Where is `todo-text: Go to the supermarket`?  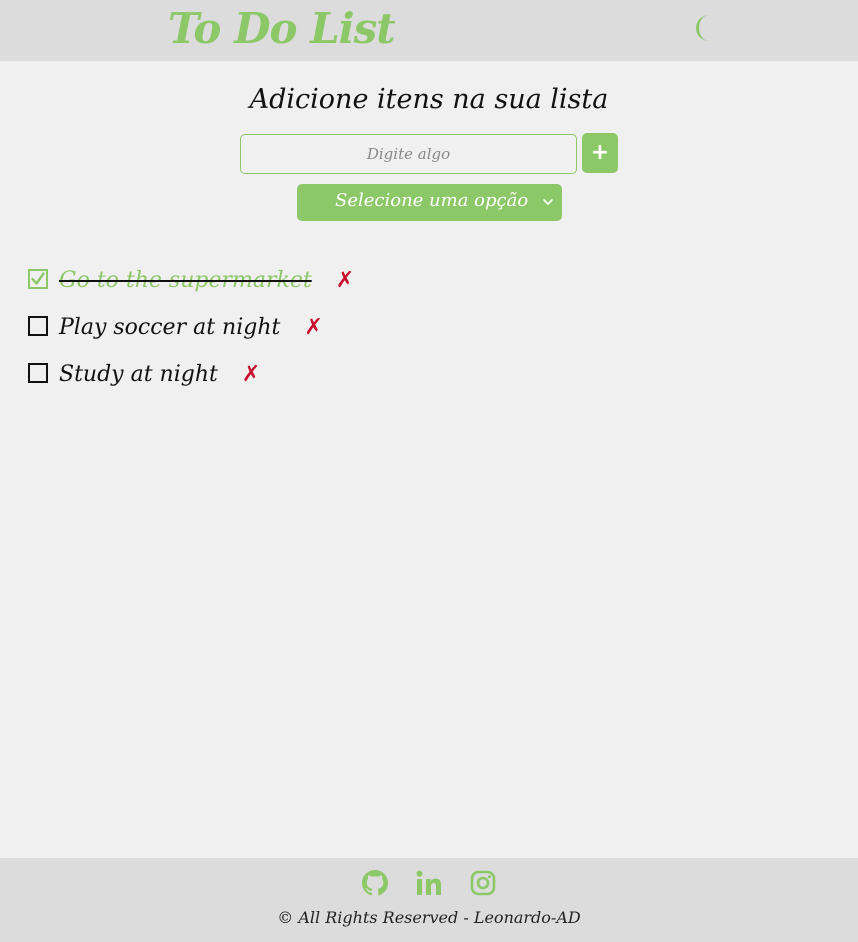
todo-text: Go to the supermarket is located at coordinates (185, 280).